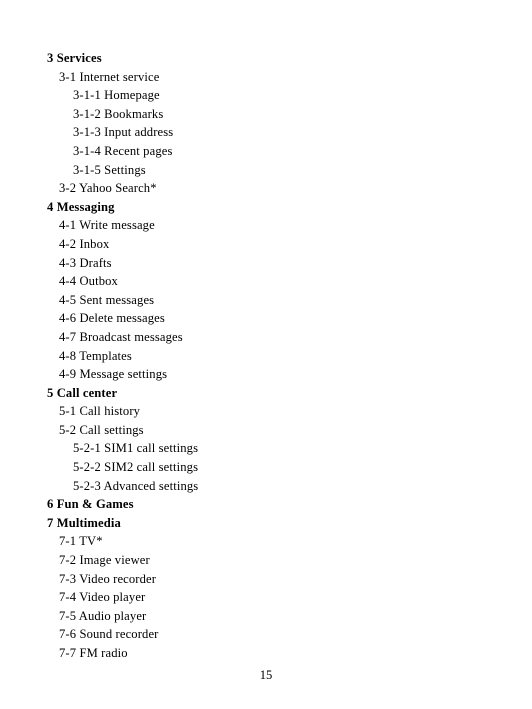  What do you see at coordinates (74, 58) in the screenshot?
I see `toc-heading: 3 Services` at bounding box center [74, 58].